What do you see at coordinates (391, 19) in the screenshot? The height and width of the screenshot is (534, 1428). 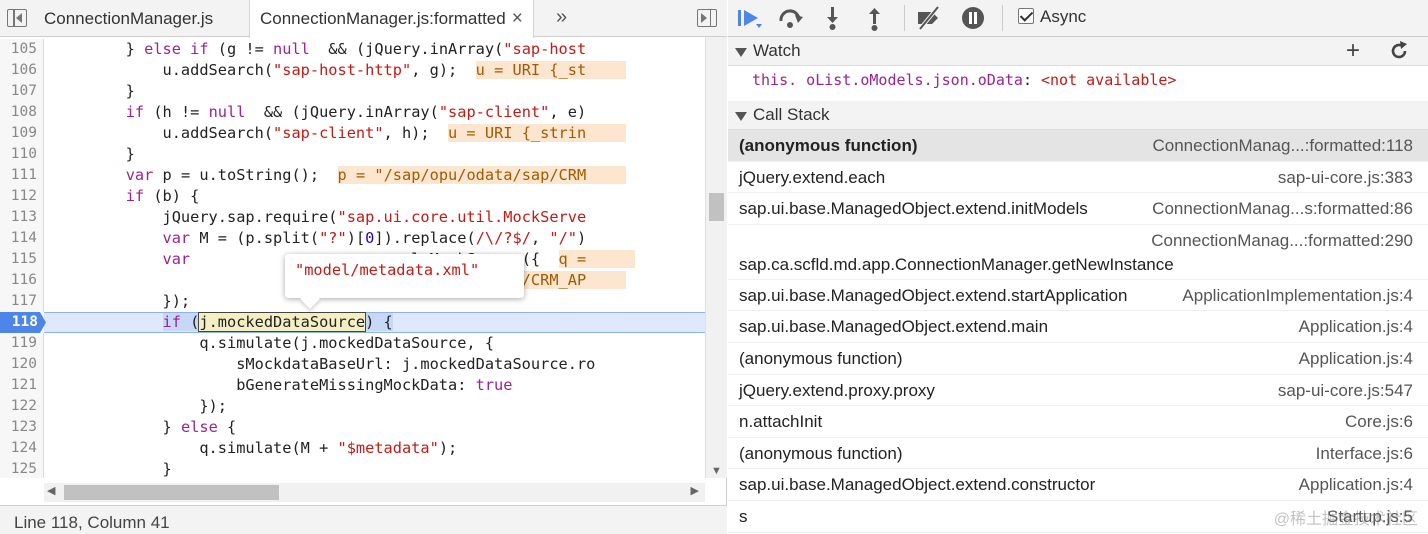 I see `tab-connection-manager-formatted: ConnectionManager.js:formatted ×` at bounding box center [391, 19].